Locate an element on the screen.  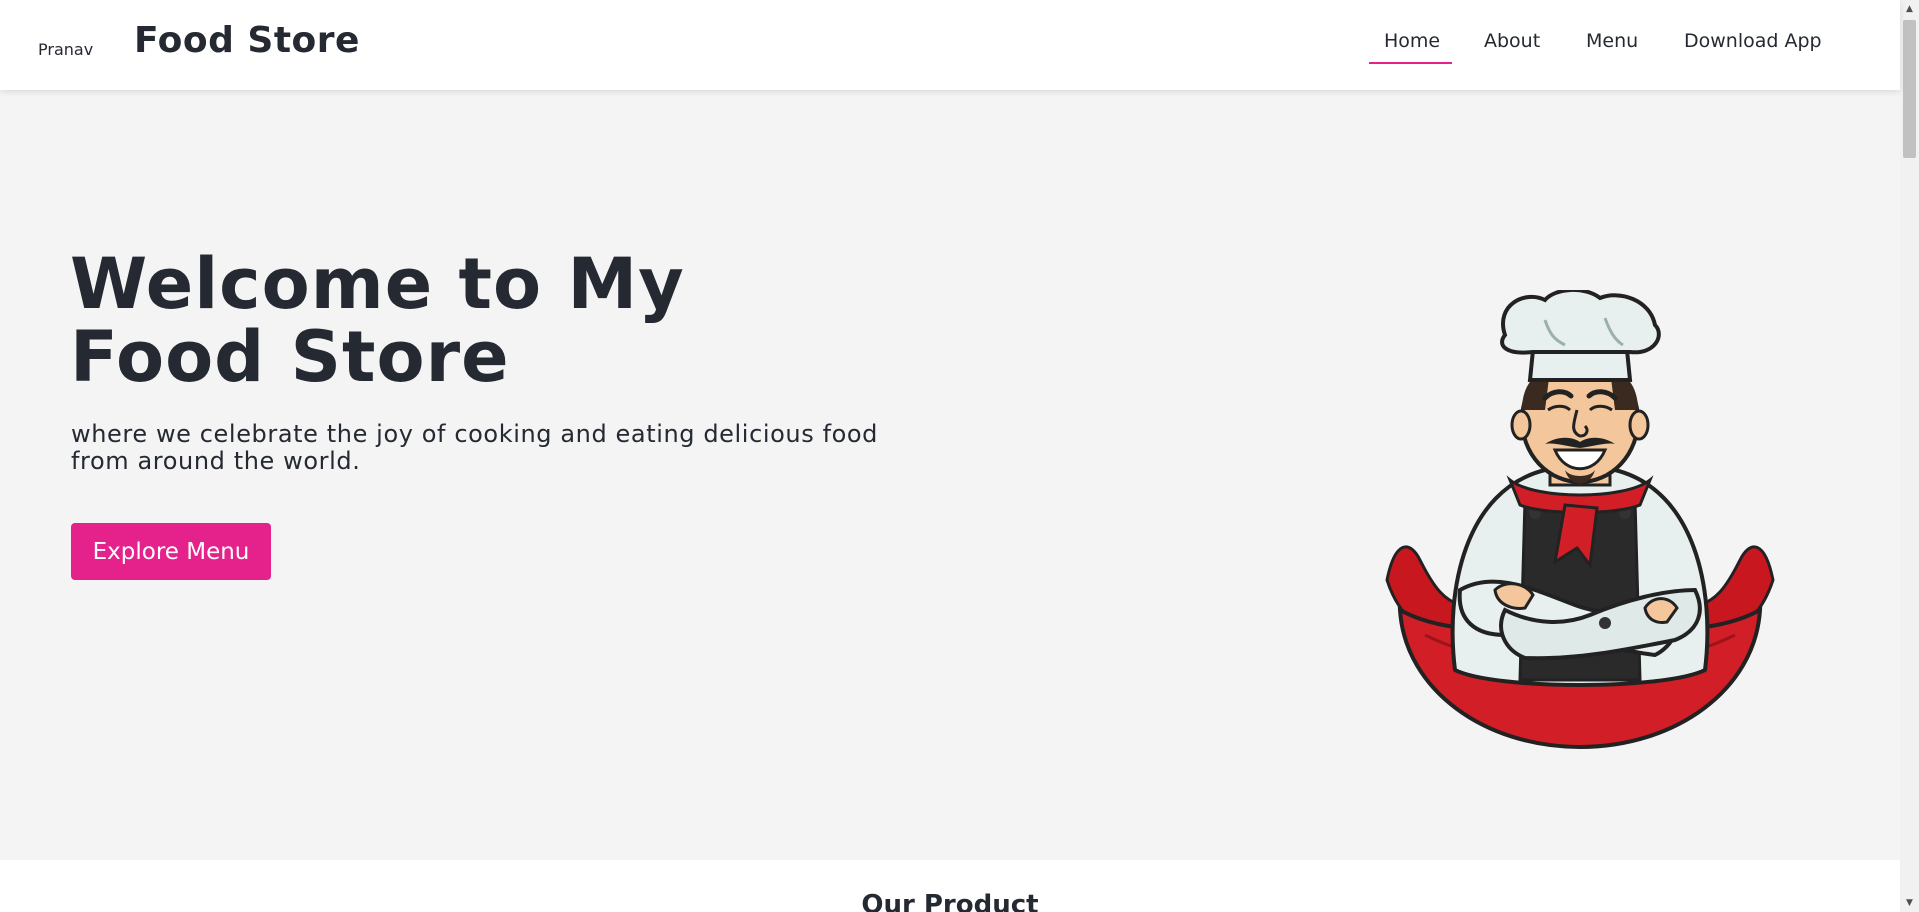
chevron-up-icon: ▲ is located at coordinates (1909, 9).